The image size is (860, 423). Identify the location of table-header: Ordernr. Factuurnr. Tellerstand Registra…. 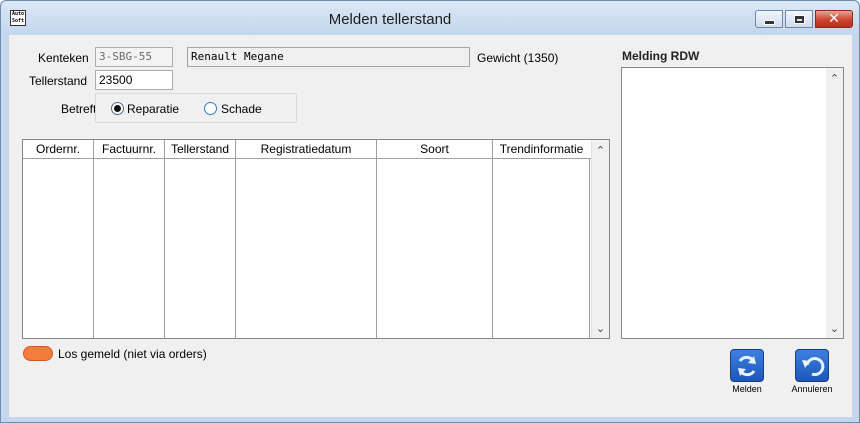
(308, 149).